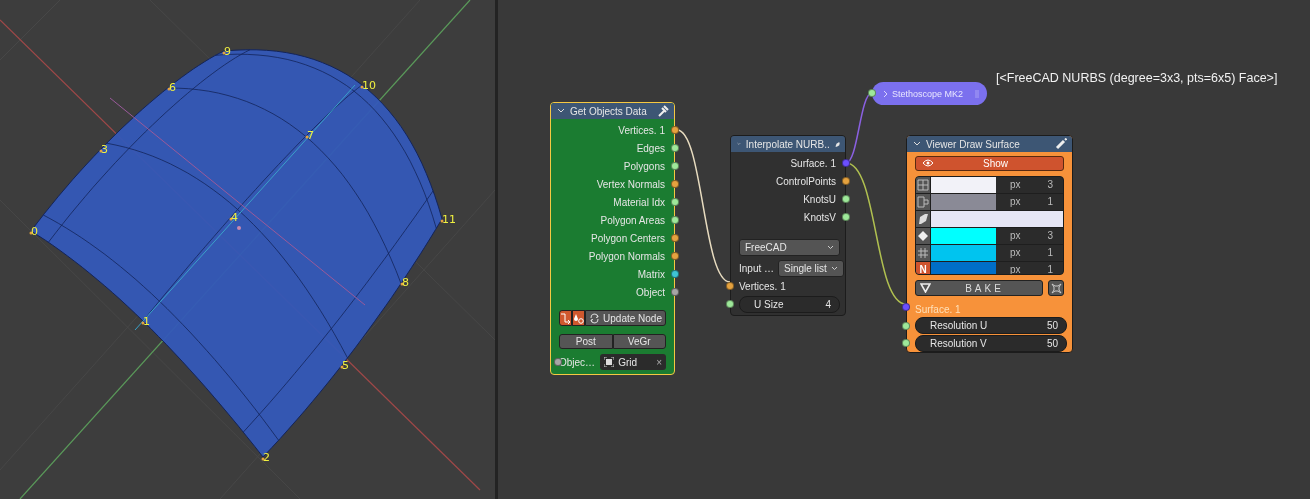  Describe the element at coordinates (923, 218) in the screenshot. I see `faces-icon` at that location.